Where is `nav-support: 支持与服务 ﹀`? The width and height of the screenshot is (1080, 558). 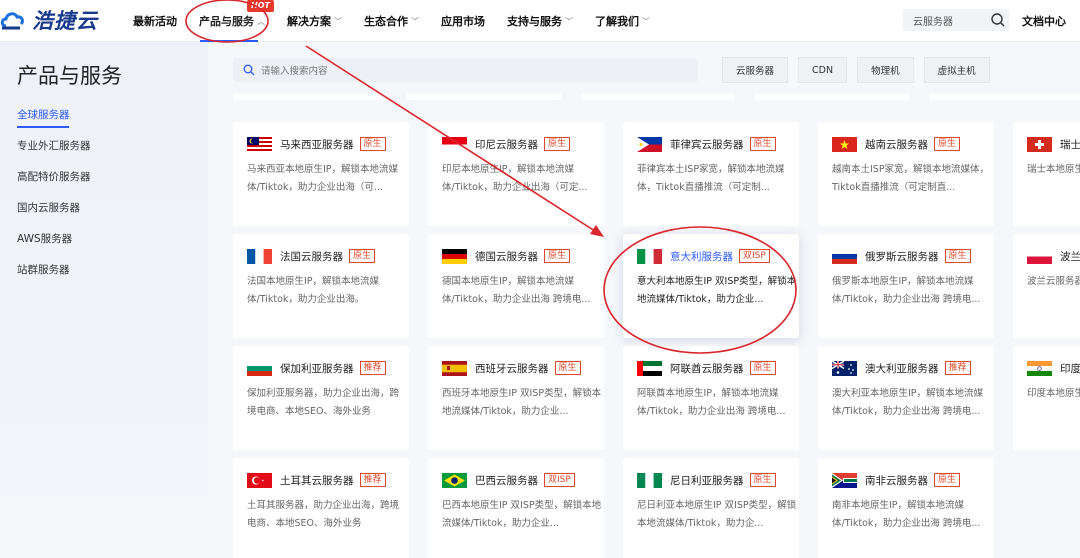
nav-support: 支持与服务 ﹀ is located at coordinates (540, 21).